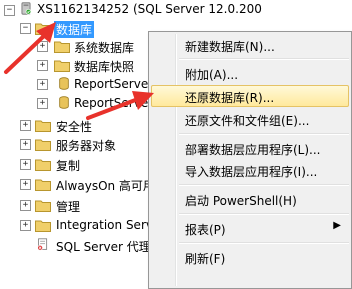  What do you see at coordinates (86, 146) in the screenshot?
I see `tree-node-label: 服务器对象` at bounding box center [86, 146].